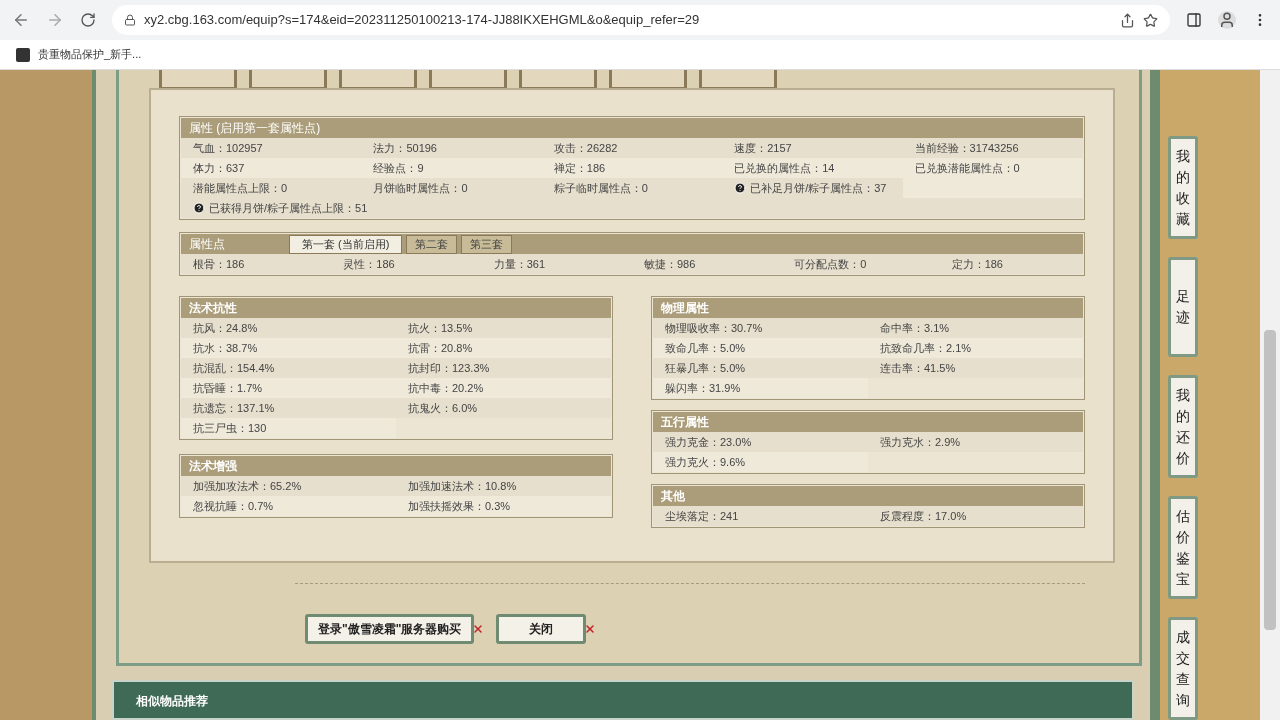 The width and height of the screenshot is (1280, 720). What do you see at coordinates (225, 348) in the screenshot?
I see `stat-text: 抗水：38.7%` at bounding box center [225, 348].